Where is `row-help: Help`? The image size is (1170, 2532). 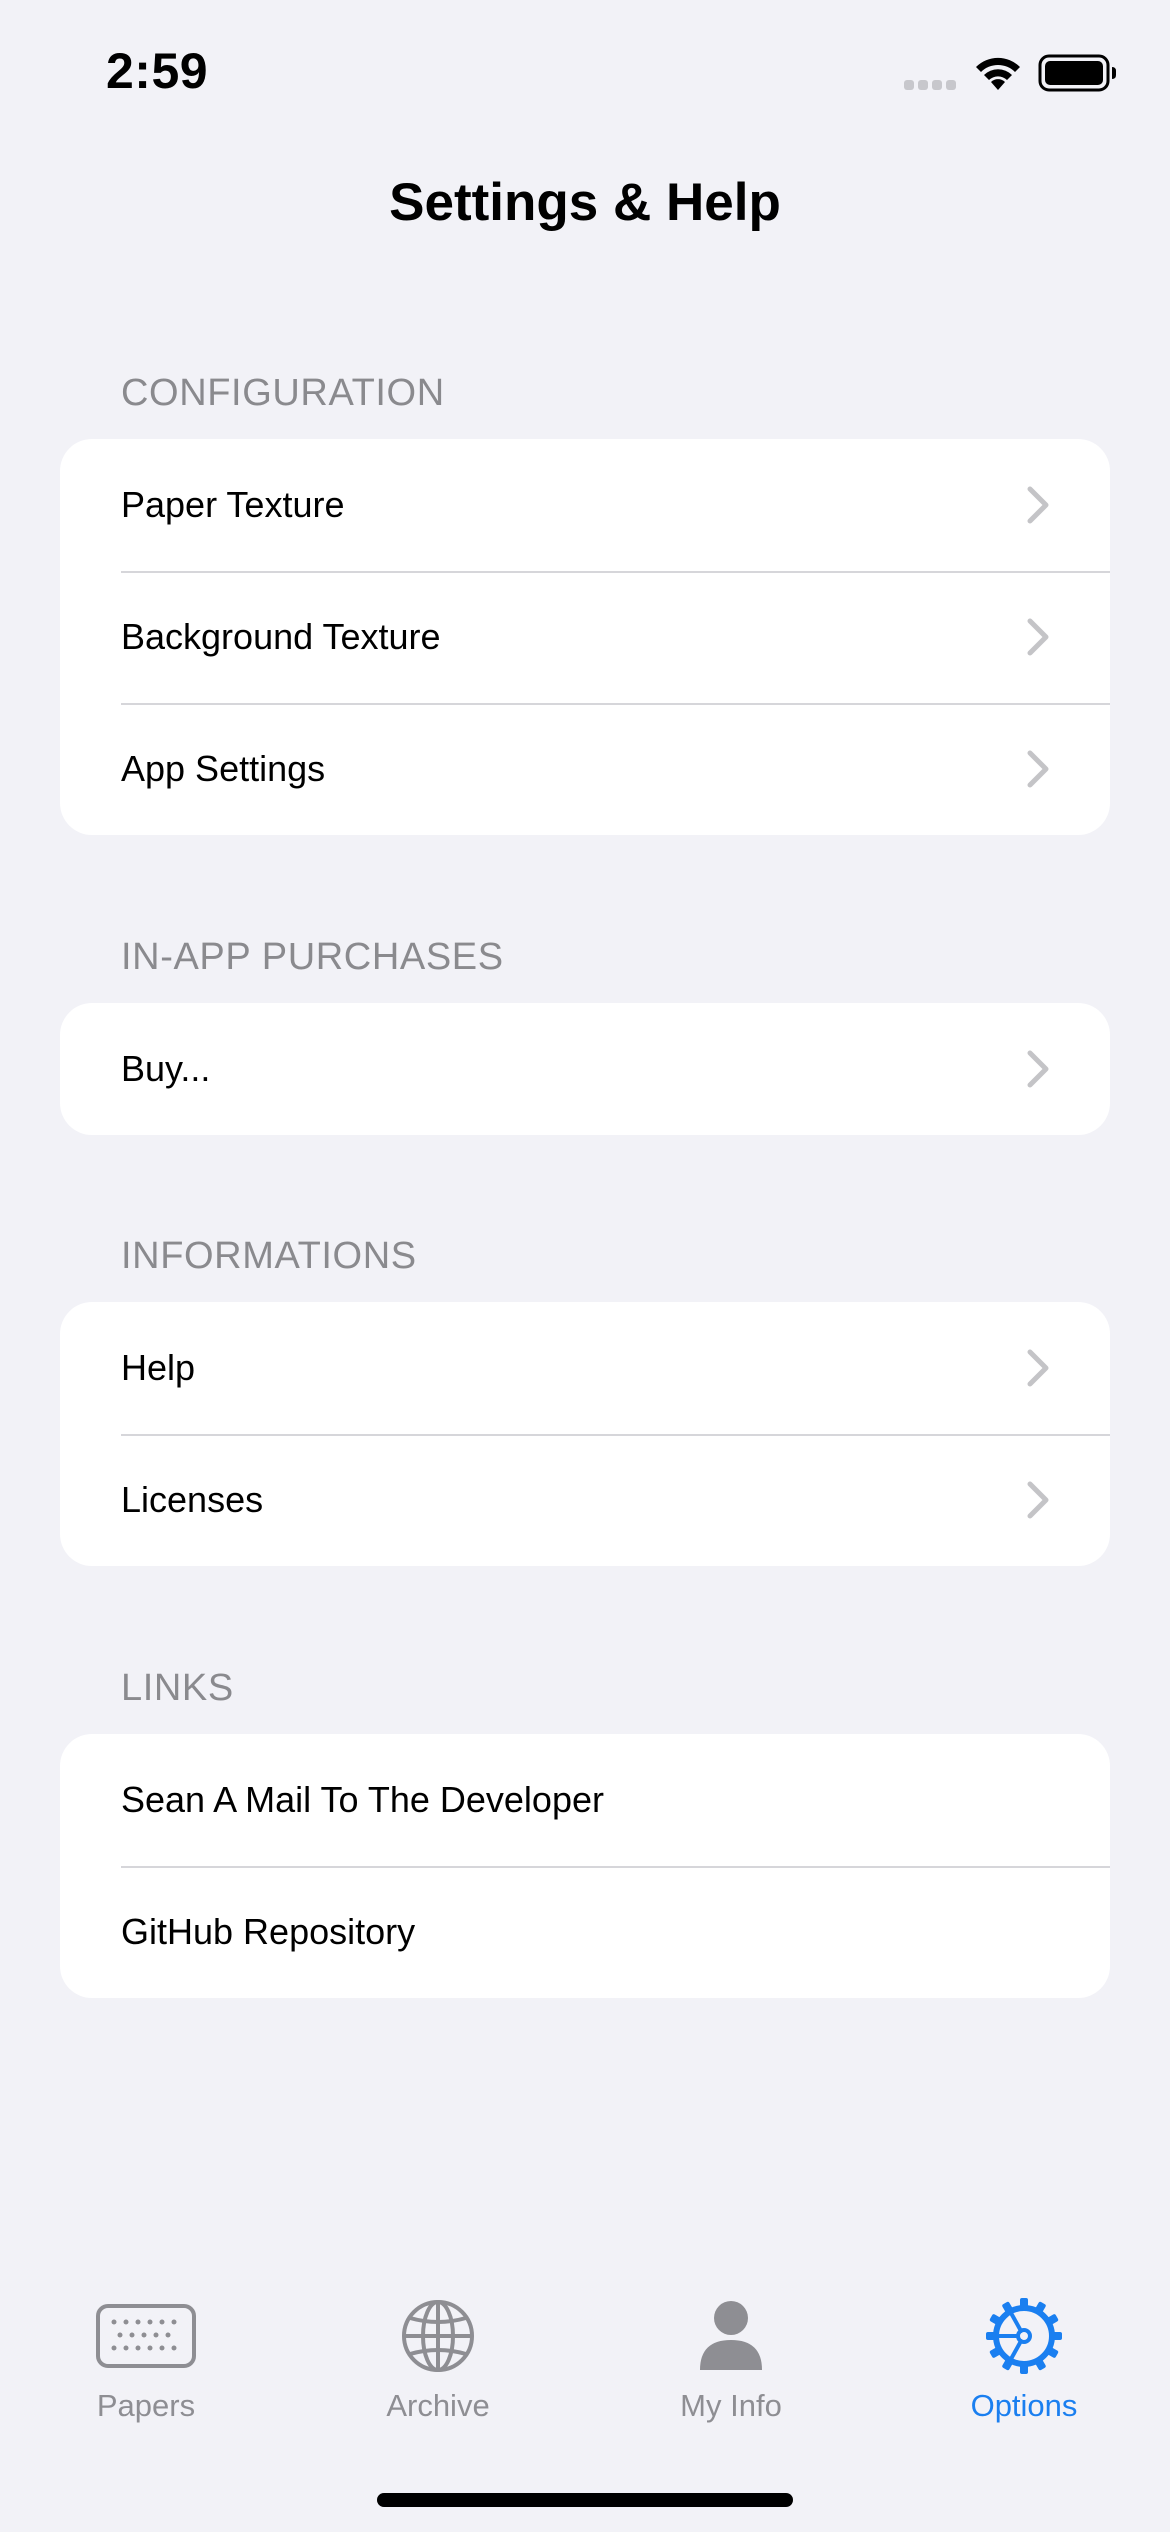
row-help: Help is located at coordinates (585, 1368).